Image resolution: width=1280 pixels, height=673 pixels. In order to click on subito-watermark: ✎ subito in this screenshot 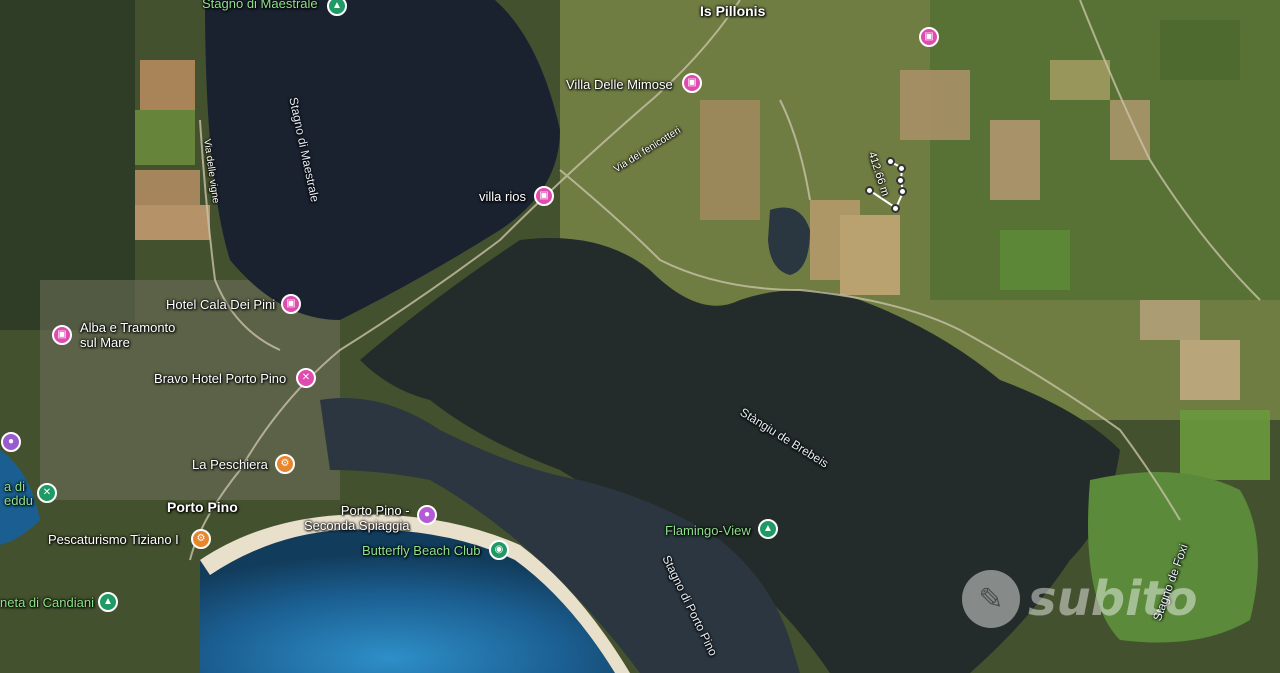, I will do `click(1079, 599)`.